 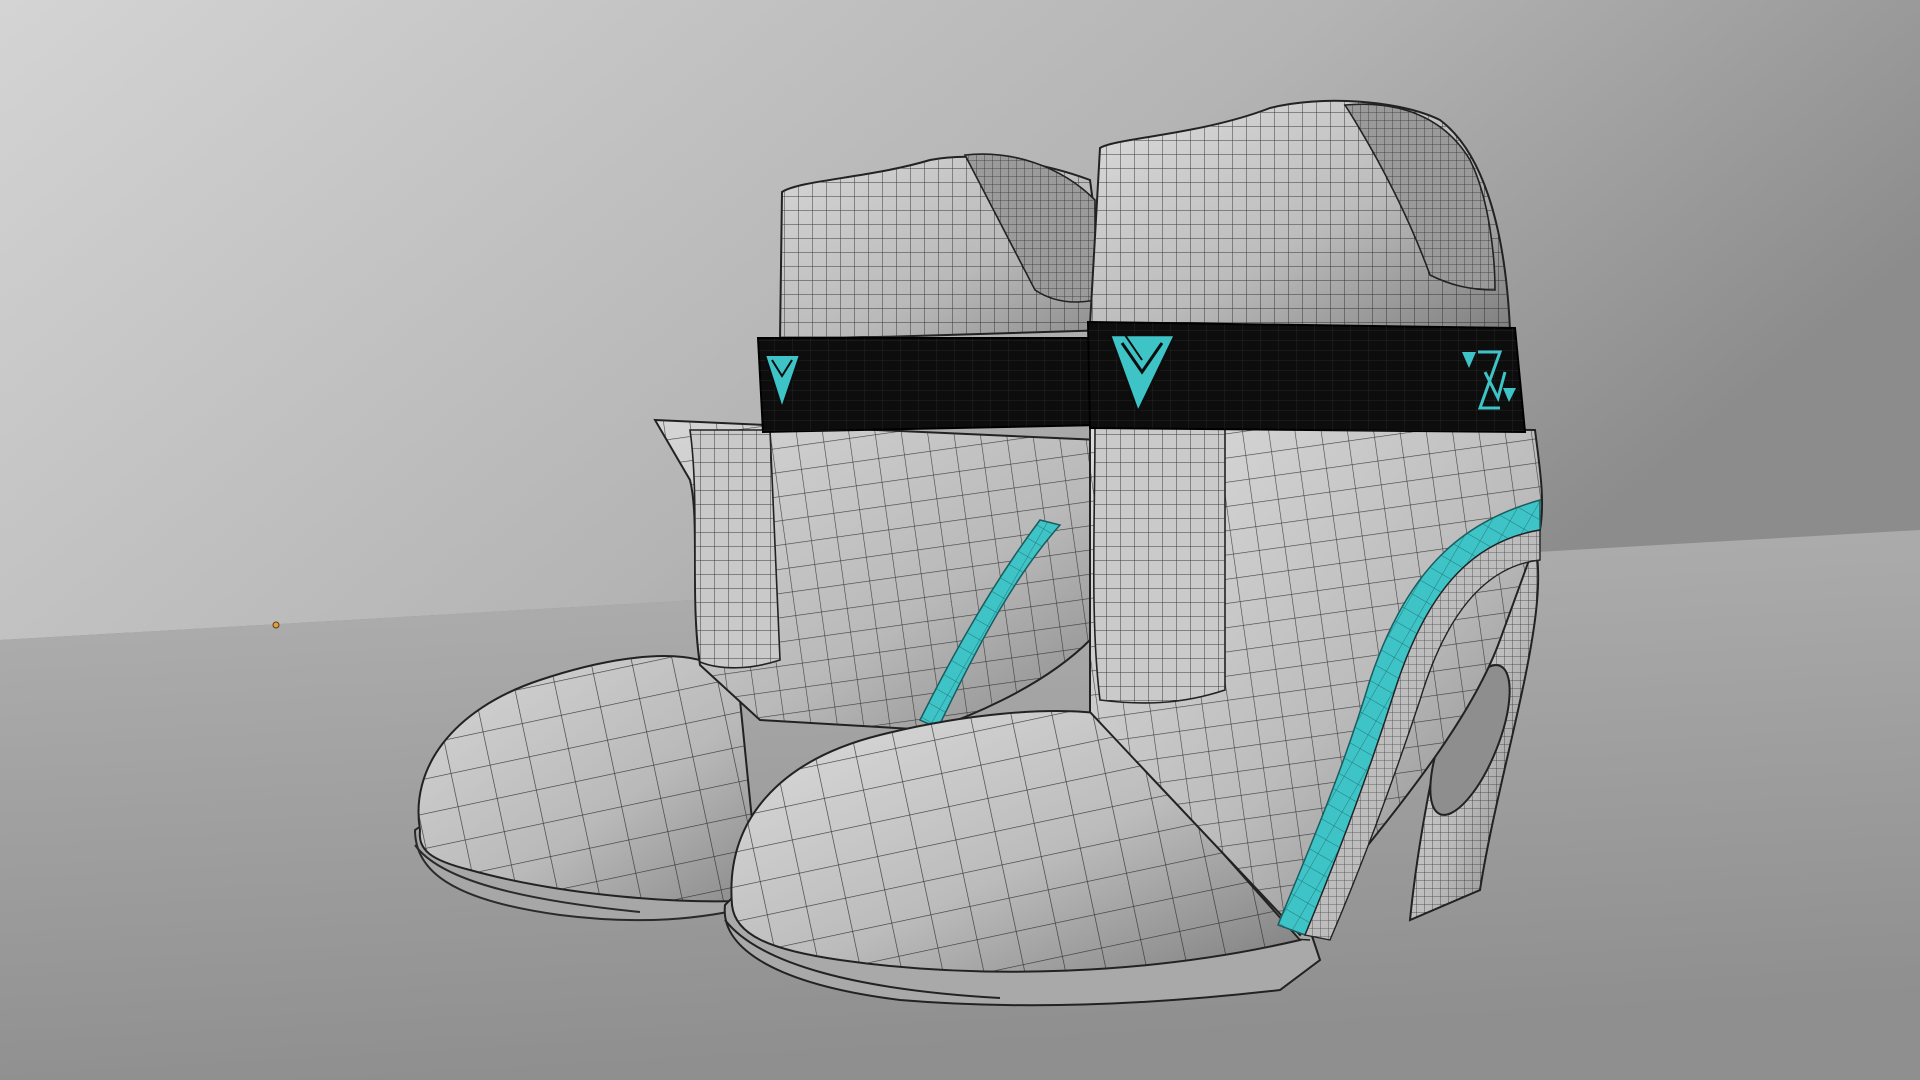 I want to click on origin-marker, so click(x=276, y=625).